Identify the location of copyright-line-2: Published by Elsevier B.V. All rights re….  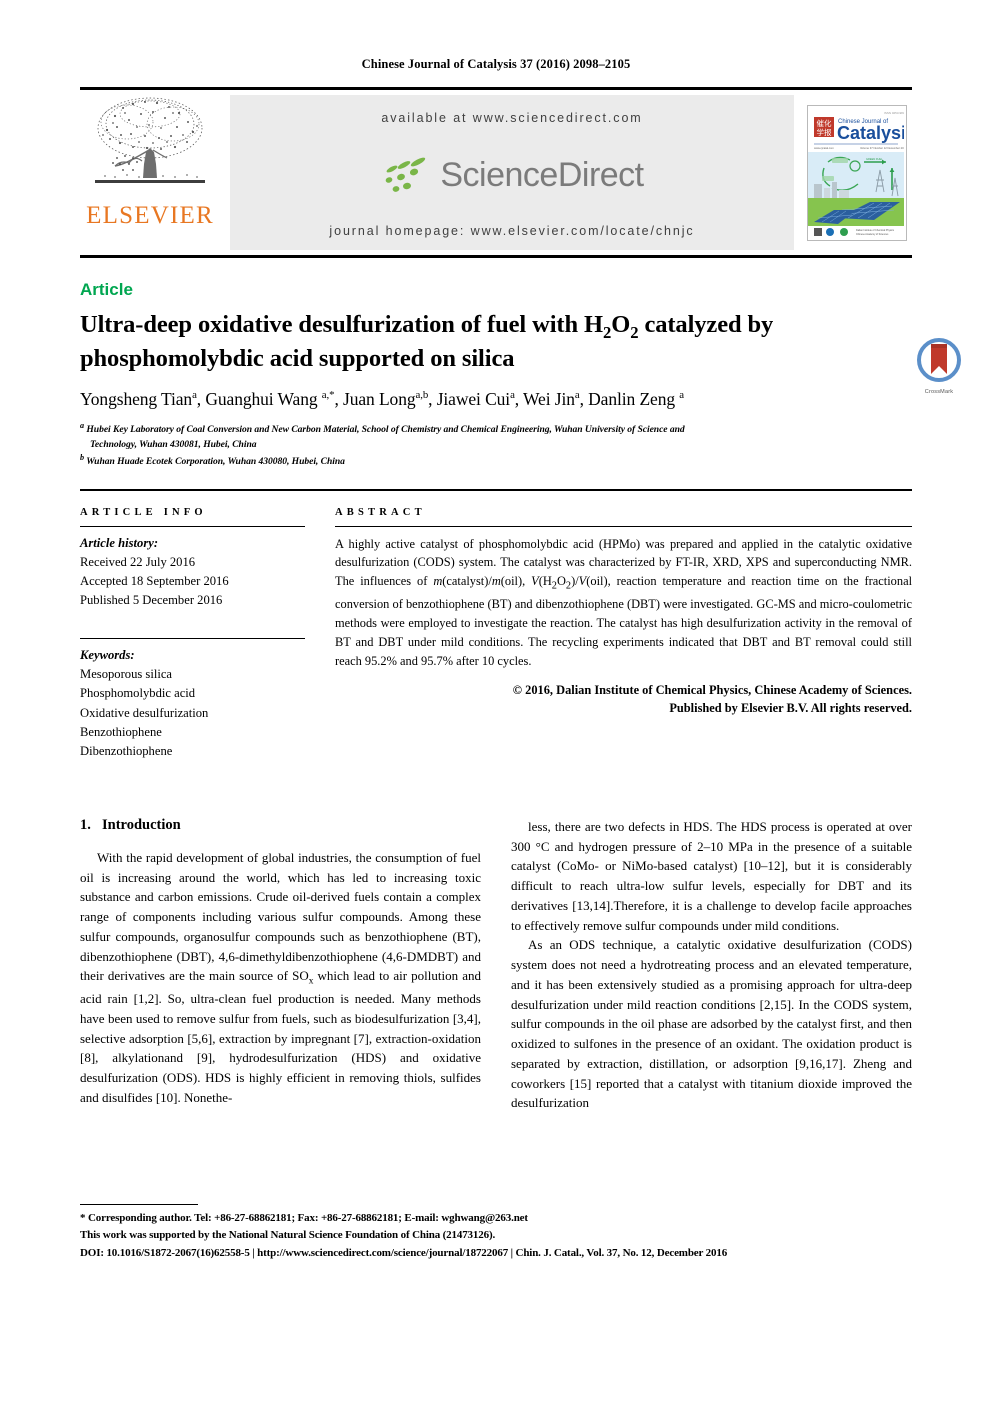
(790, 708).